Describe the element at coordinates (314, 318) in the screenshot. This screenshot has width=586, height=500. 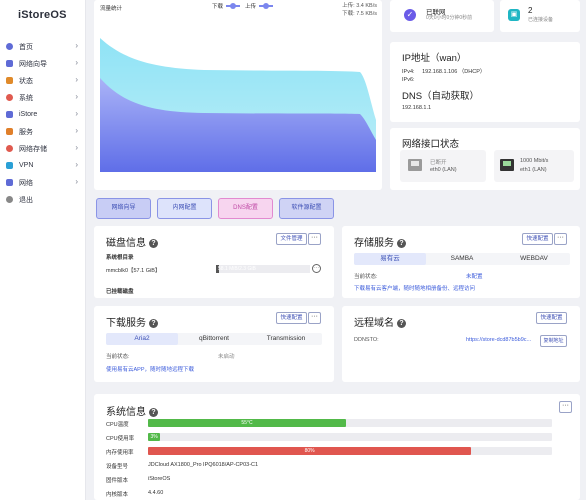
I see `download-more-button: ···` at that location.